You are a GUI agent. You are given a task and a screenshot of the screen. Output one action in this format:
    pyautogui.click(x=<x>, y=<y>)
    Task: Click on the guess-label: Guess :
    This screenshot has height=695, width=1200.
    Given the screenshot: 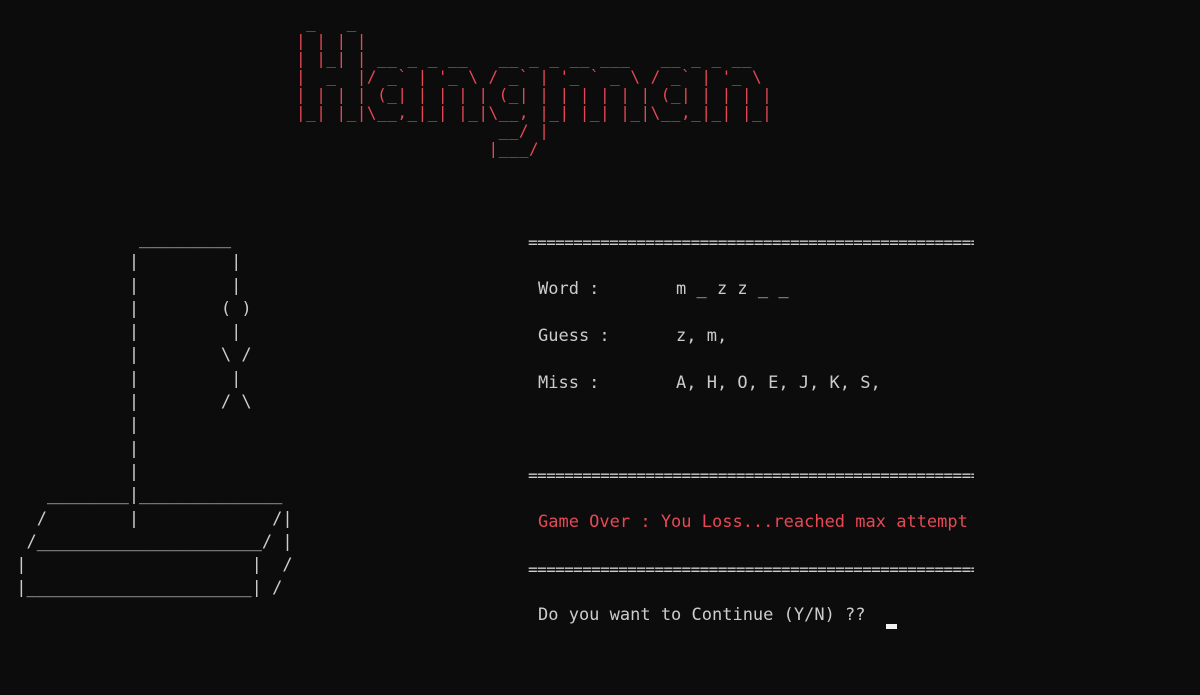 What is the action you would take?
    pyautogui.click(x=574, y=336)
    